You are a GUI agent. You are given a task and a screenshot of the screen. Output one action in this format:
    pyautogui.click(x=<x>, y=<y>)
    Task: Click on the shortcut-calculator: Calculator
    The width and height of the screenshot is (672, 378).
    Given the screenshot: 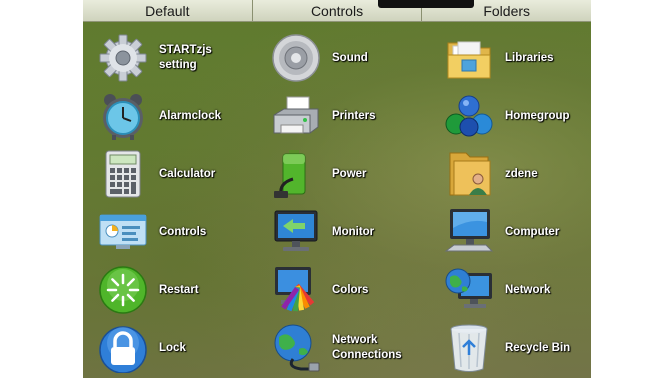 What is the action you would take?
    pyautogui.click(x=168, y=176)
    